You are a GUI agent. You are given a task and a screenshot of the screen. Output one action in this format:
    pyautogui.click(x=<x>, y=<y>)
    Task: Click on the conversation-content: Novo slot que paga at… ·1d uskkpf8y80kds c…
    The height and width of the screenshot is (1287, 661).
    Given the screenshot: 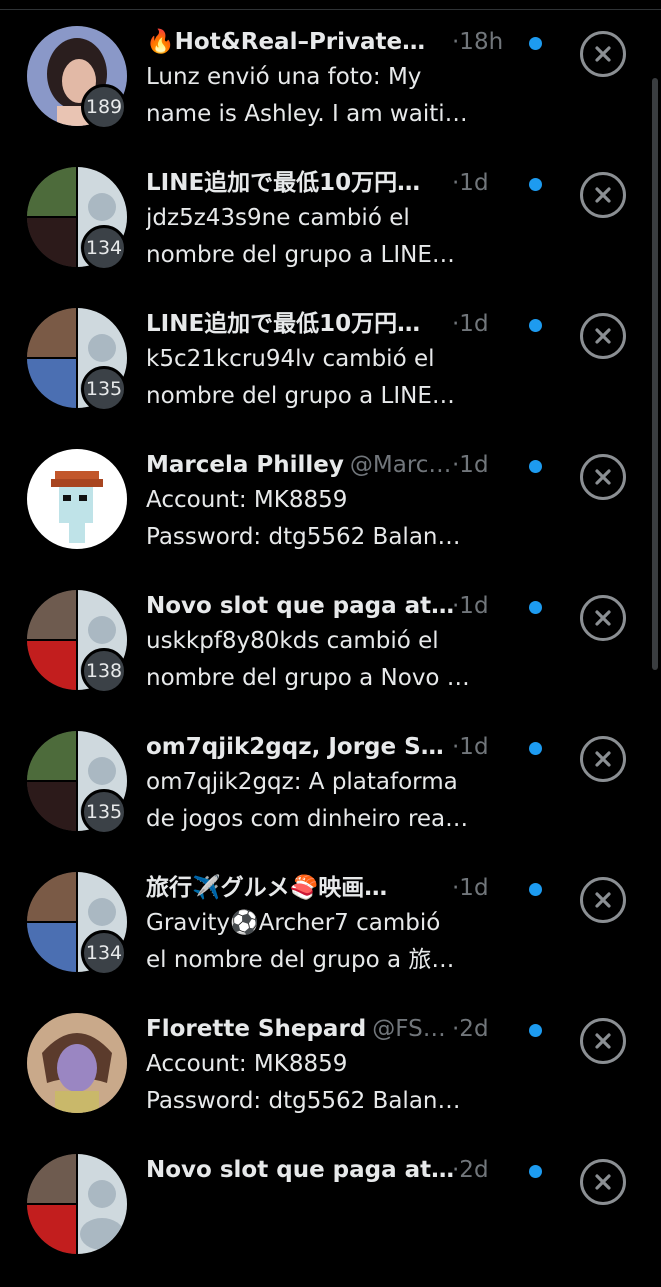 What is the action you would take?
    pyautogui.click(x=346, y=643)
    